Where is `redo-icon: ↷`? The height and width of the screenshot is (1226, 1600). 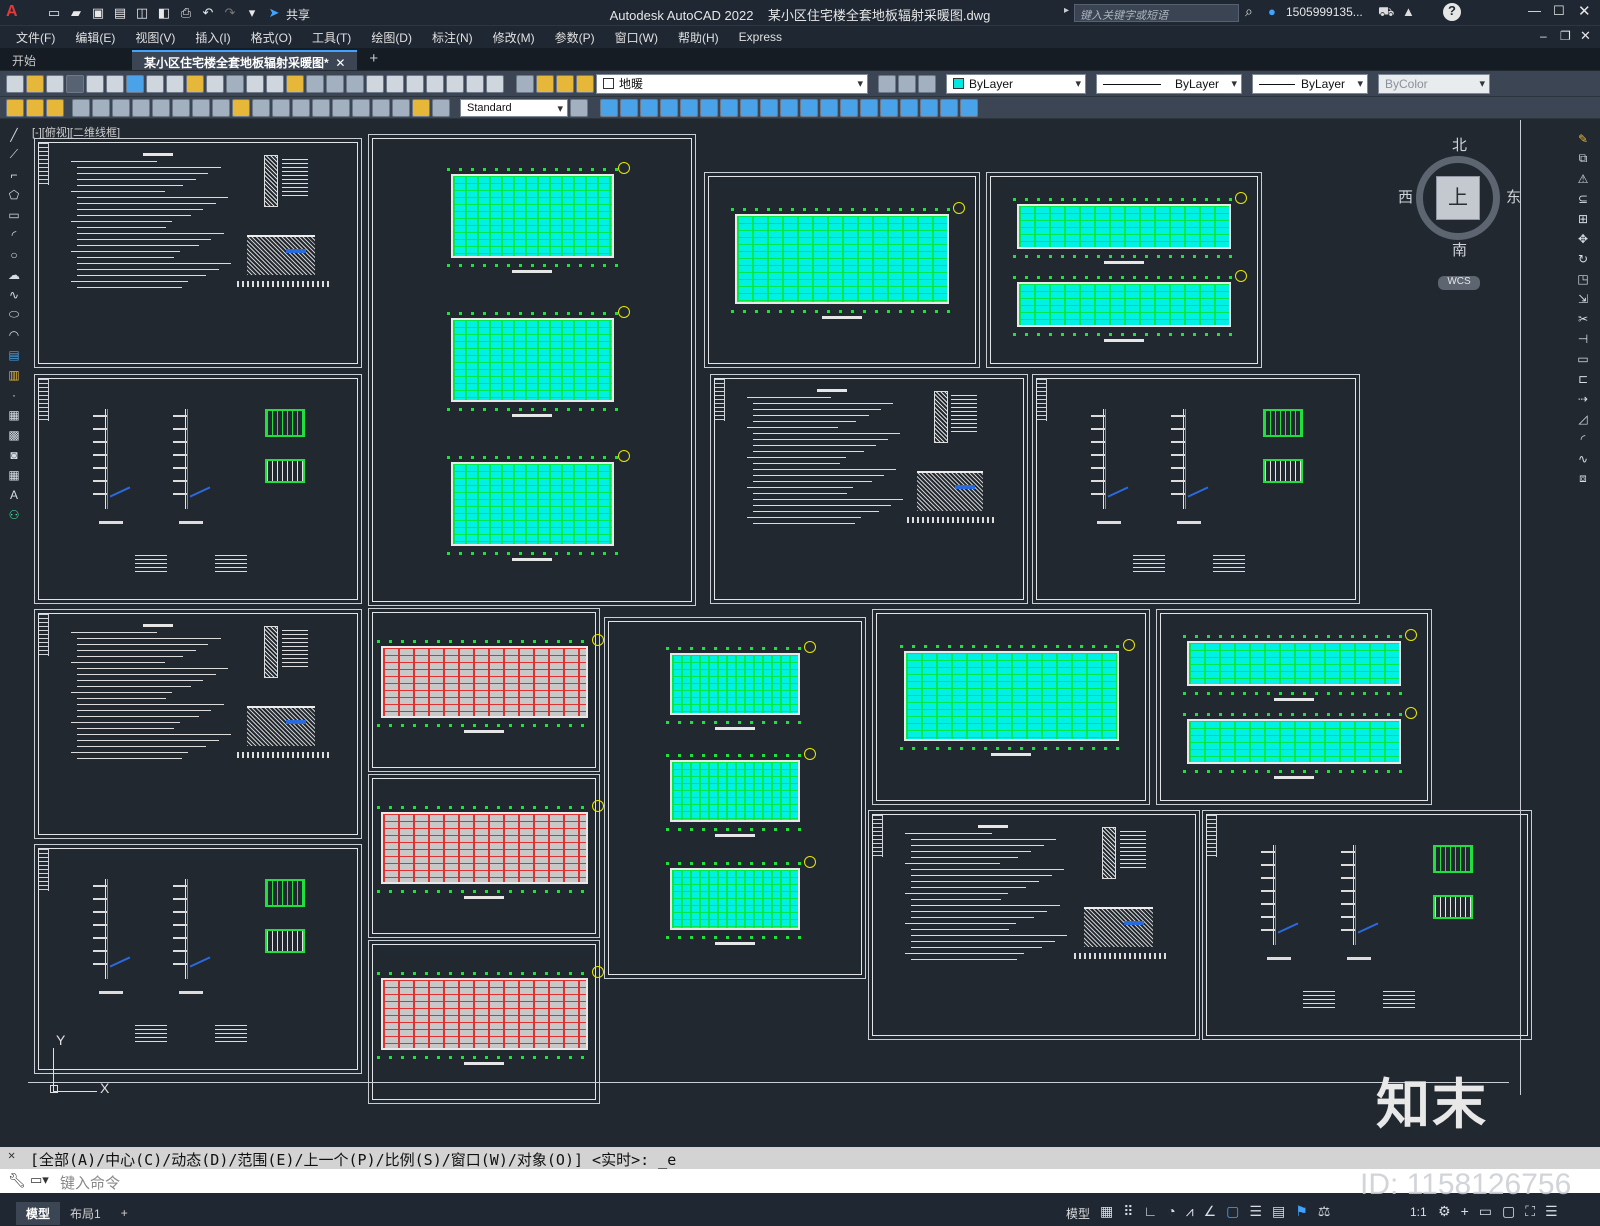
redo-icon: ↷ is located at coordinates (230, 13).